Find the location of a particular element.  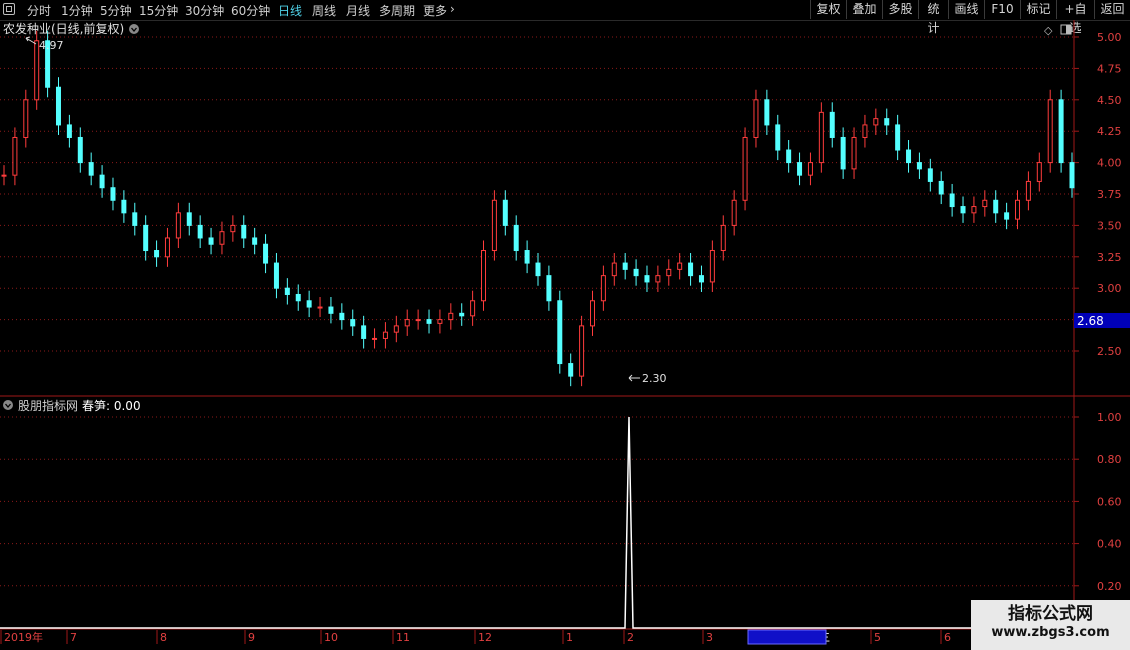

main-panel-title: 农发种业(日线,前复权) is located at coordinates (63, 28).